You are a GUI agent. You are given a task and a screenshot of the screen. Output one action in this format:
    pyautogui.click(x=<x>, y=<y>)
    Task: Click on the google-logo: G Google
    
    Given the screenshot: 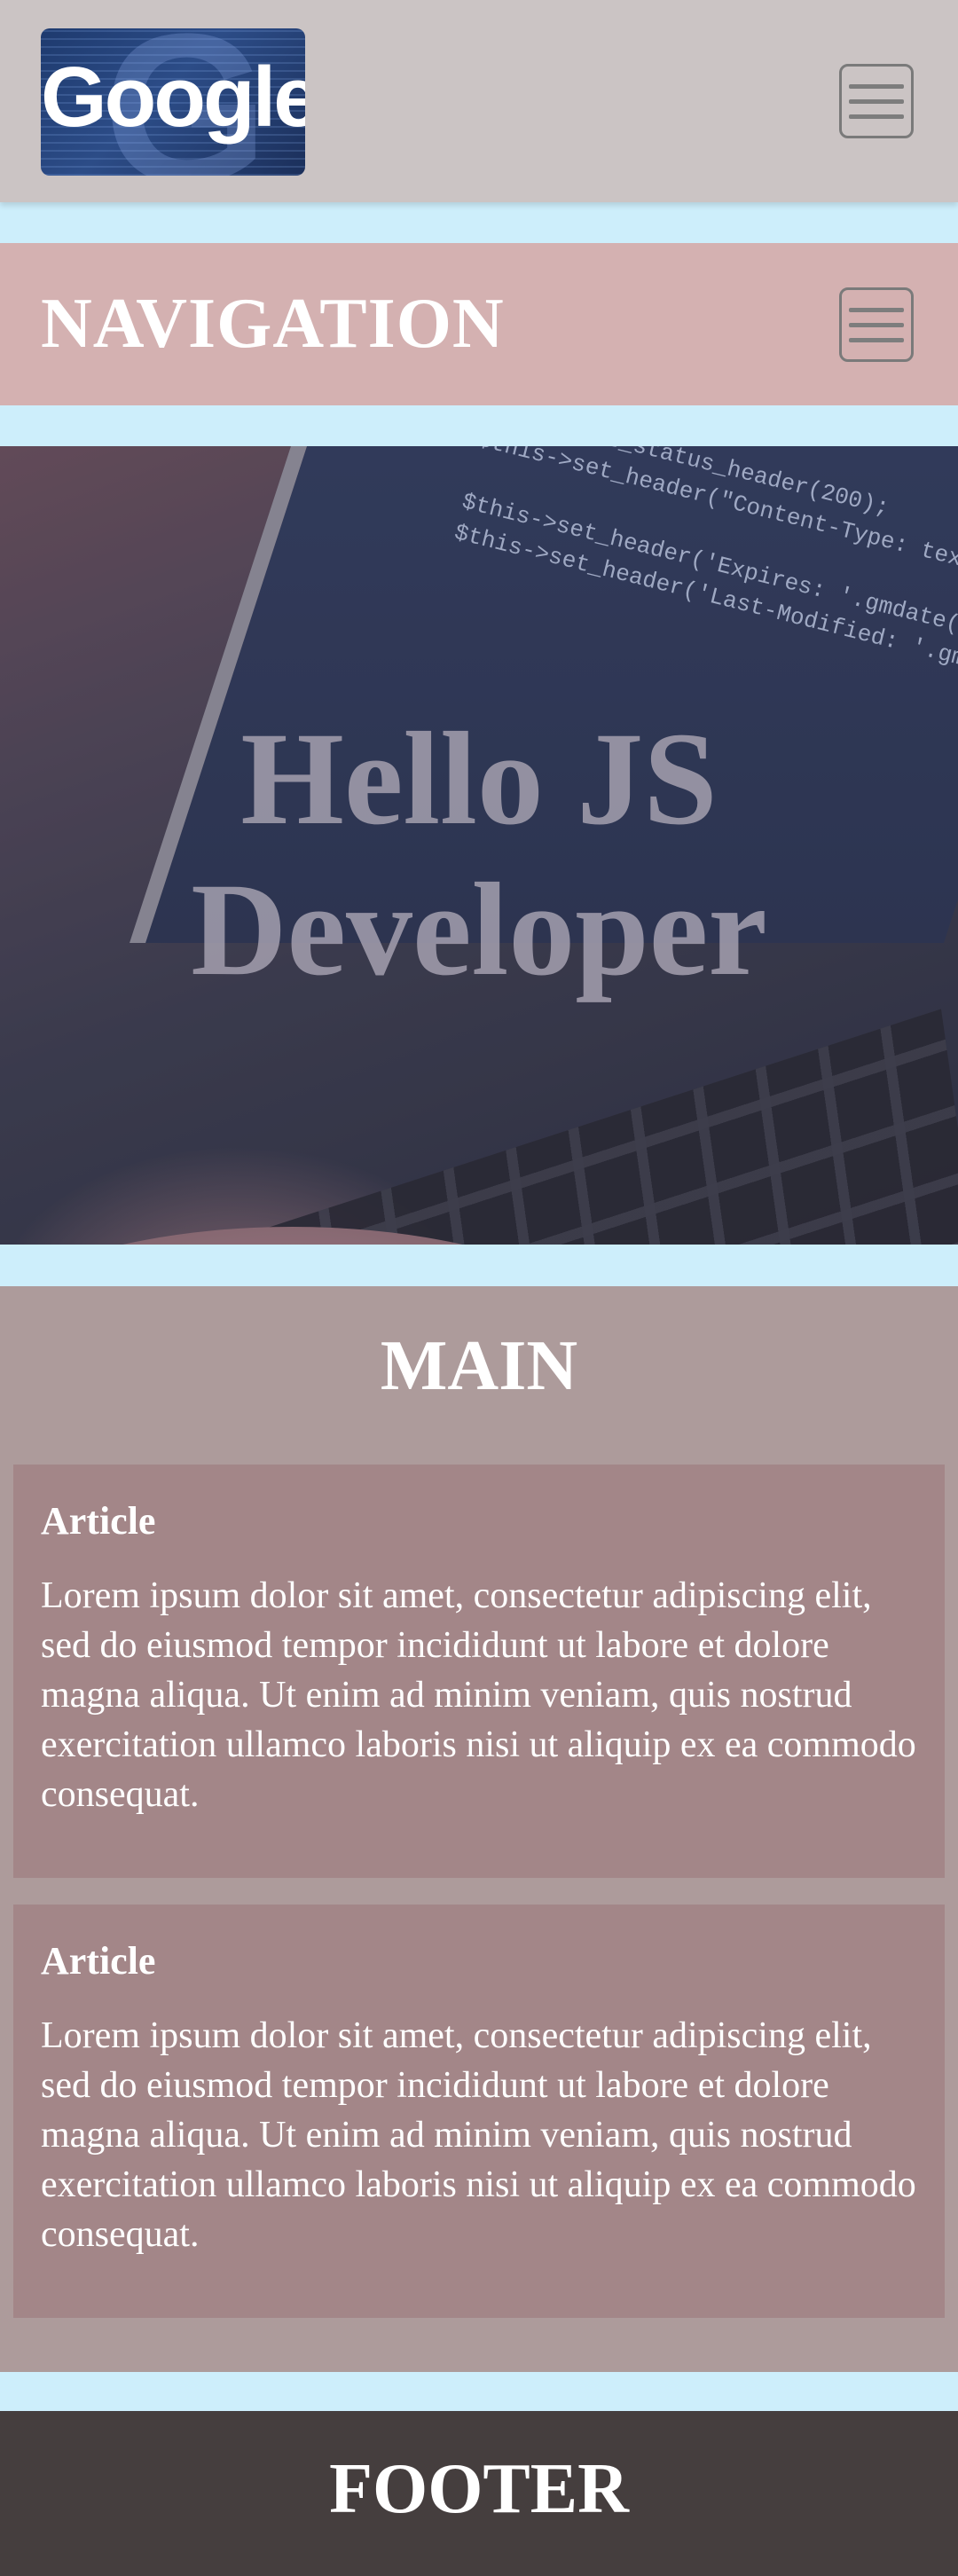 What is the action you would take?
    pyautogui.click(x=173, y=102)
    